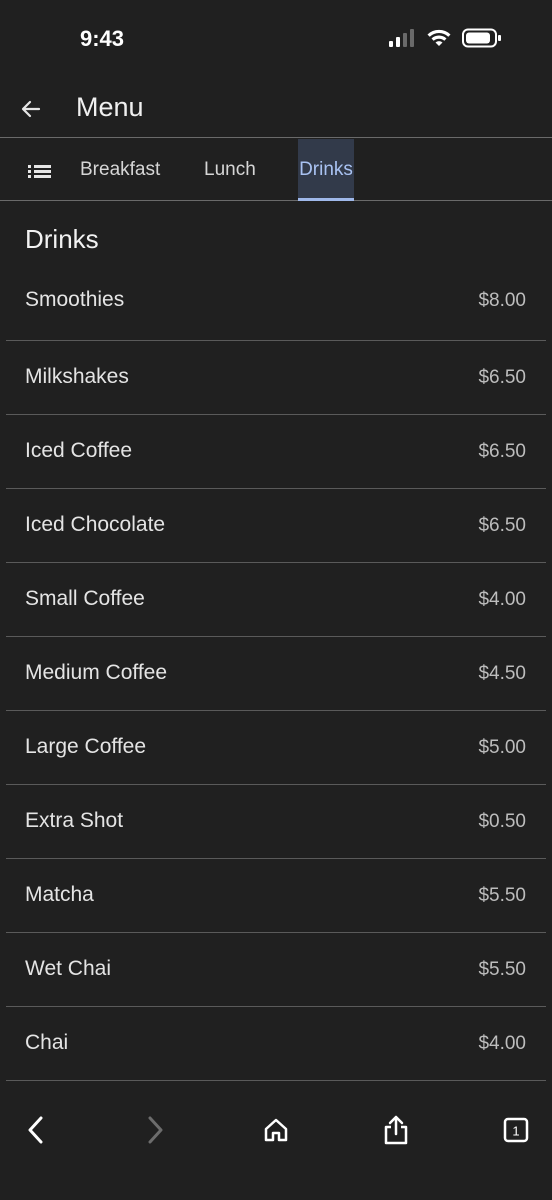 This screenshot has height=1200, width=552. What do you see at coordinates (276, 170) in the screenshot?
I see `category-tabs: Breakfast Lunch Drinks` at bounding box center [276, 170].